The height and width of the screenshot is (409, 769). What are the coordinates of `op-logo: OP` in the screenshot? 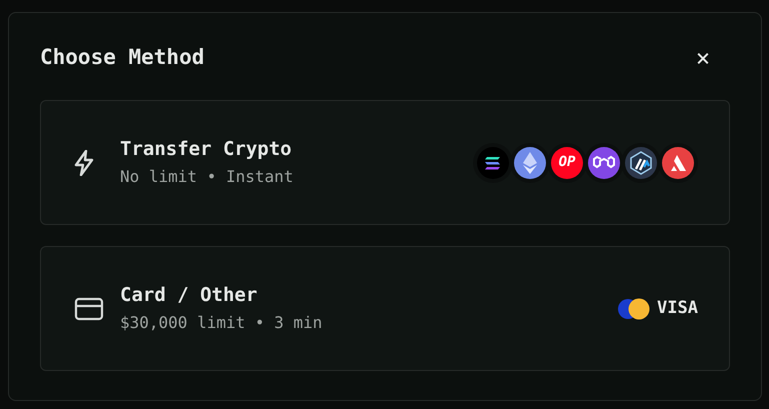 It's located at (567, 162).